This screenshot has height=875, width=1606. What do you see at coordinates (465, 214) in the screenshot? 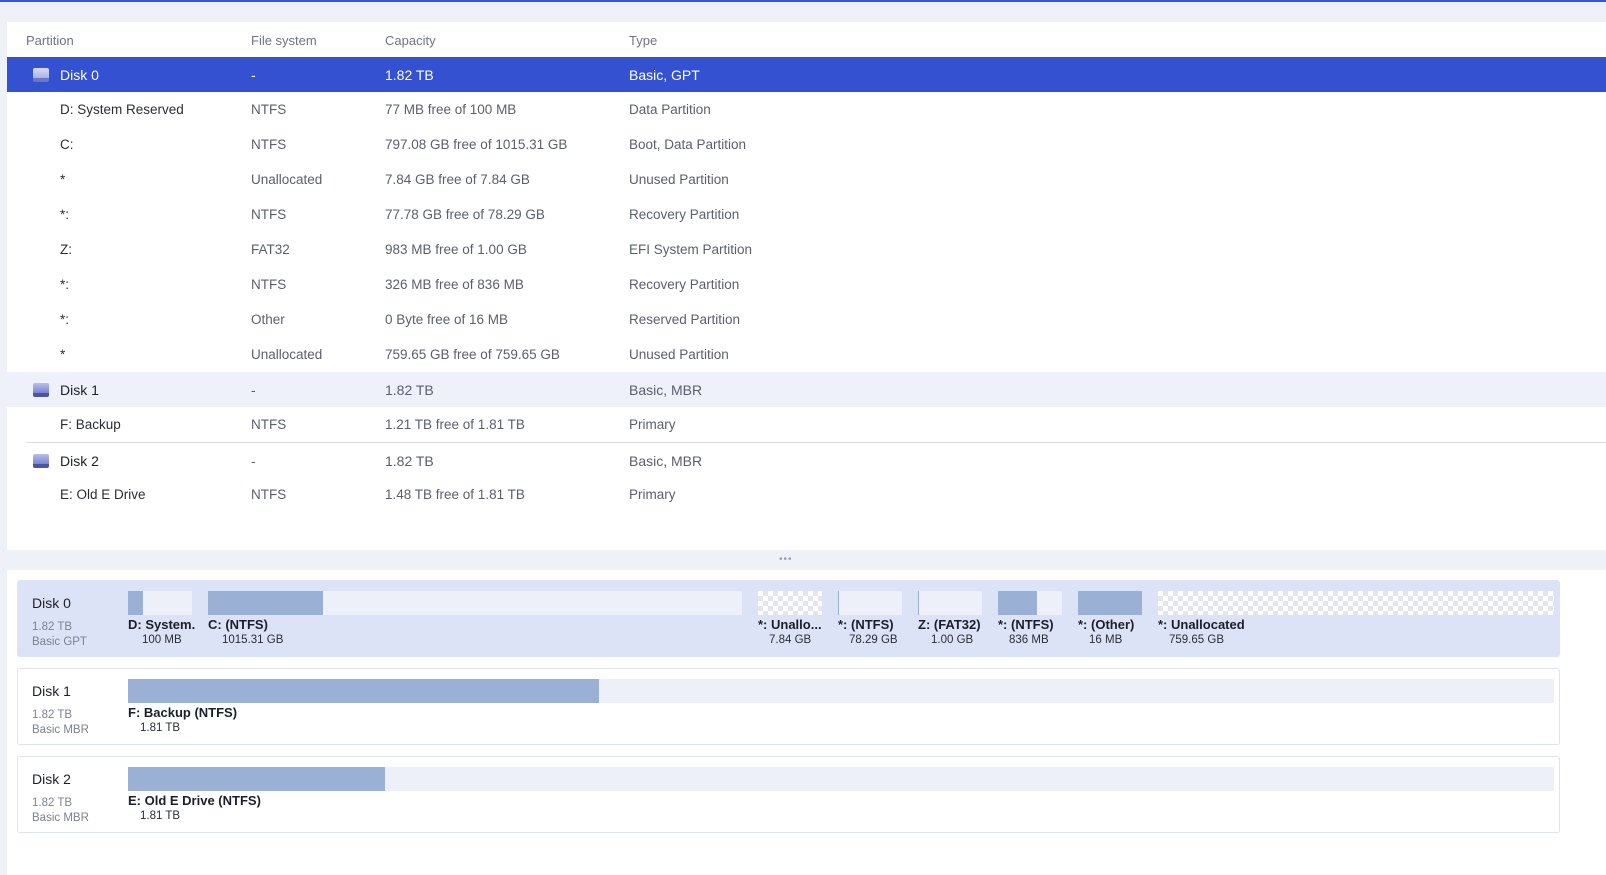
I see `row-capacity: 77.78 GB free of 78.29 GB` at bounding box center [465, 214].